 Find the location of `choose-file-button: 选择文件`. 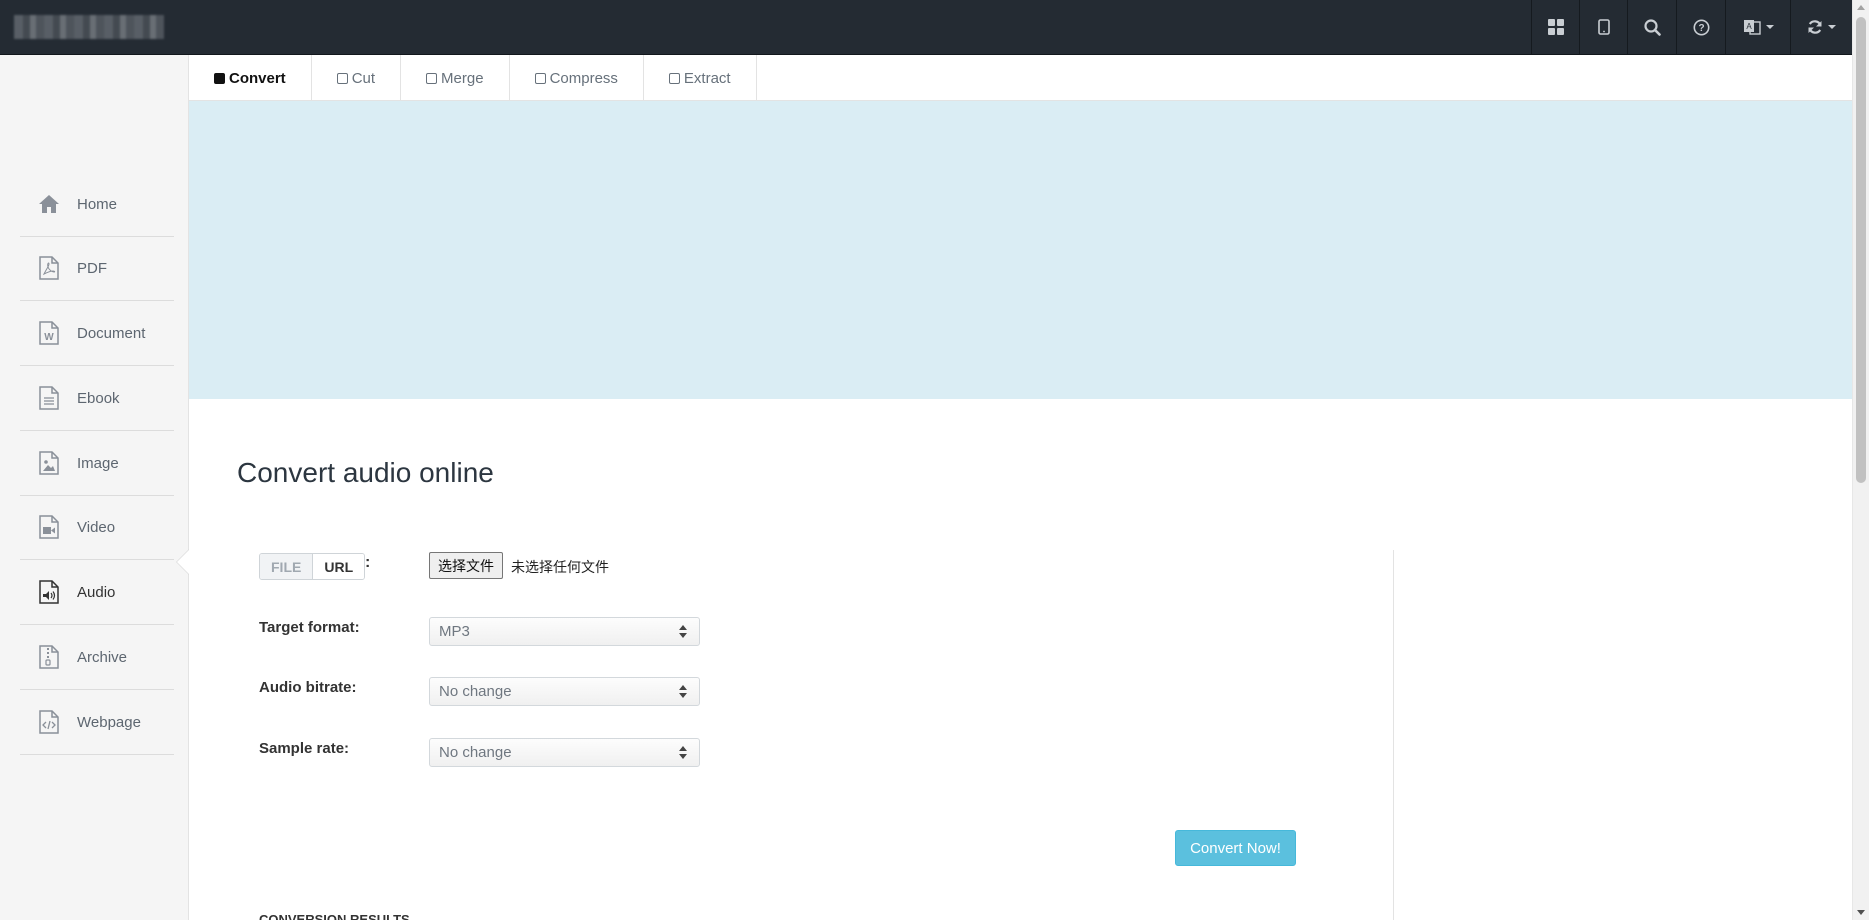

choose-file-button: 选择文件 is located at coordinates (466, 565).